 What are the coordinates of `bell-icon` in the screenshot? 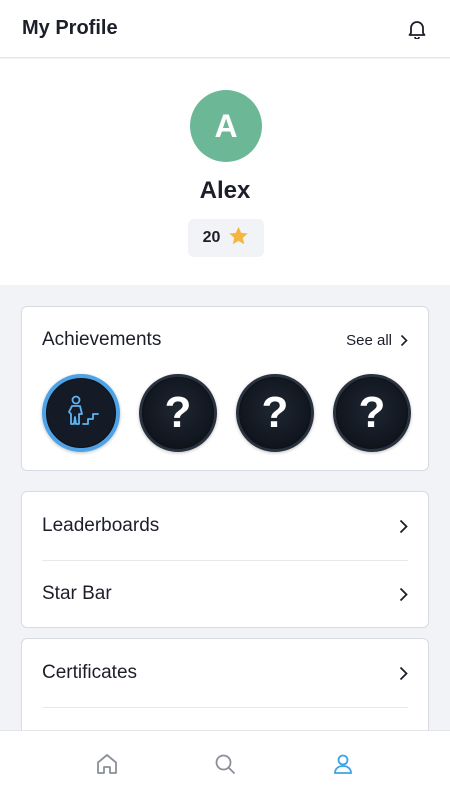 It's located at (417, 29).